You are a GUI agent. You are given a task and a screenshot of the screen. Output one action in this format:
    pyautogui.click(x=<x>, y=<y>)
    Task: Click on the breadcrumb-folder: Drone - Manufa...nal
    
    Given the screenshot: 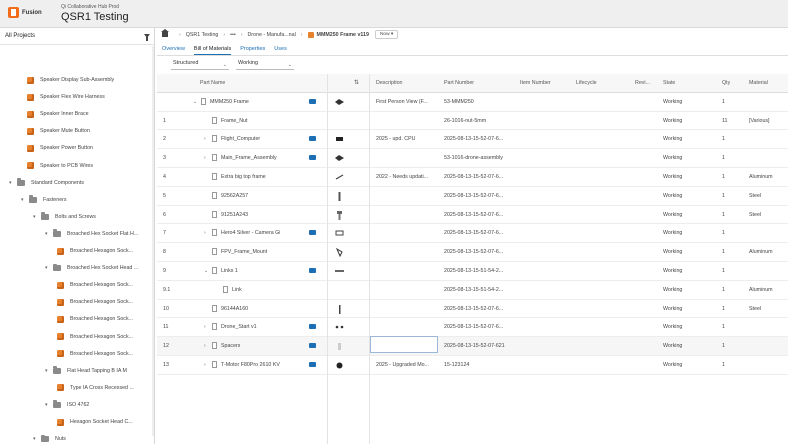 What is the action you would take?
    pyautogui.click(x=271, y=35)
    